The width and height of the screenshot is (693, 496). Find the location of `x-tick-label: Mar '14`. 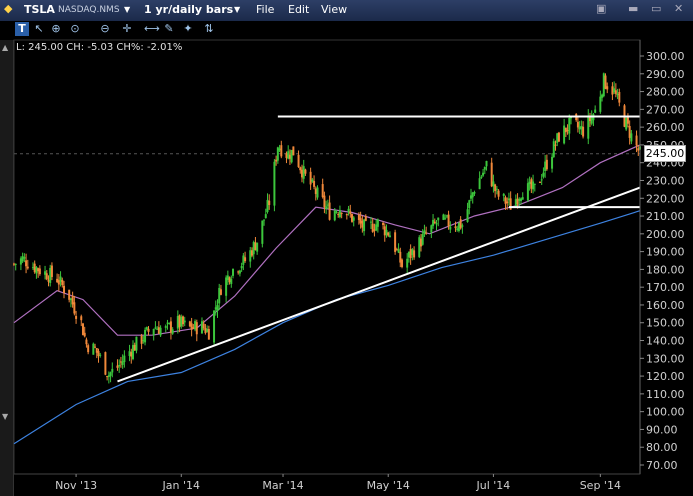

x-tick-label: Mar '14 is located at coordinates (282, 485).